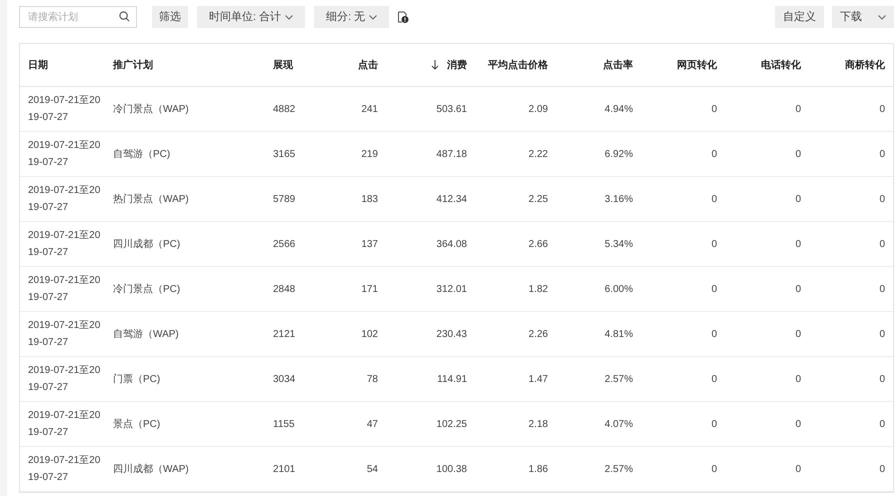  I want to click on table-cell: 2121, so click(284, 334).